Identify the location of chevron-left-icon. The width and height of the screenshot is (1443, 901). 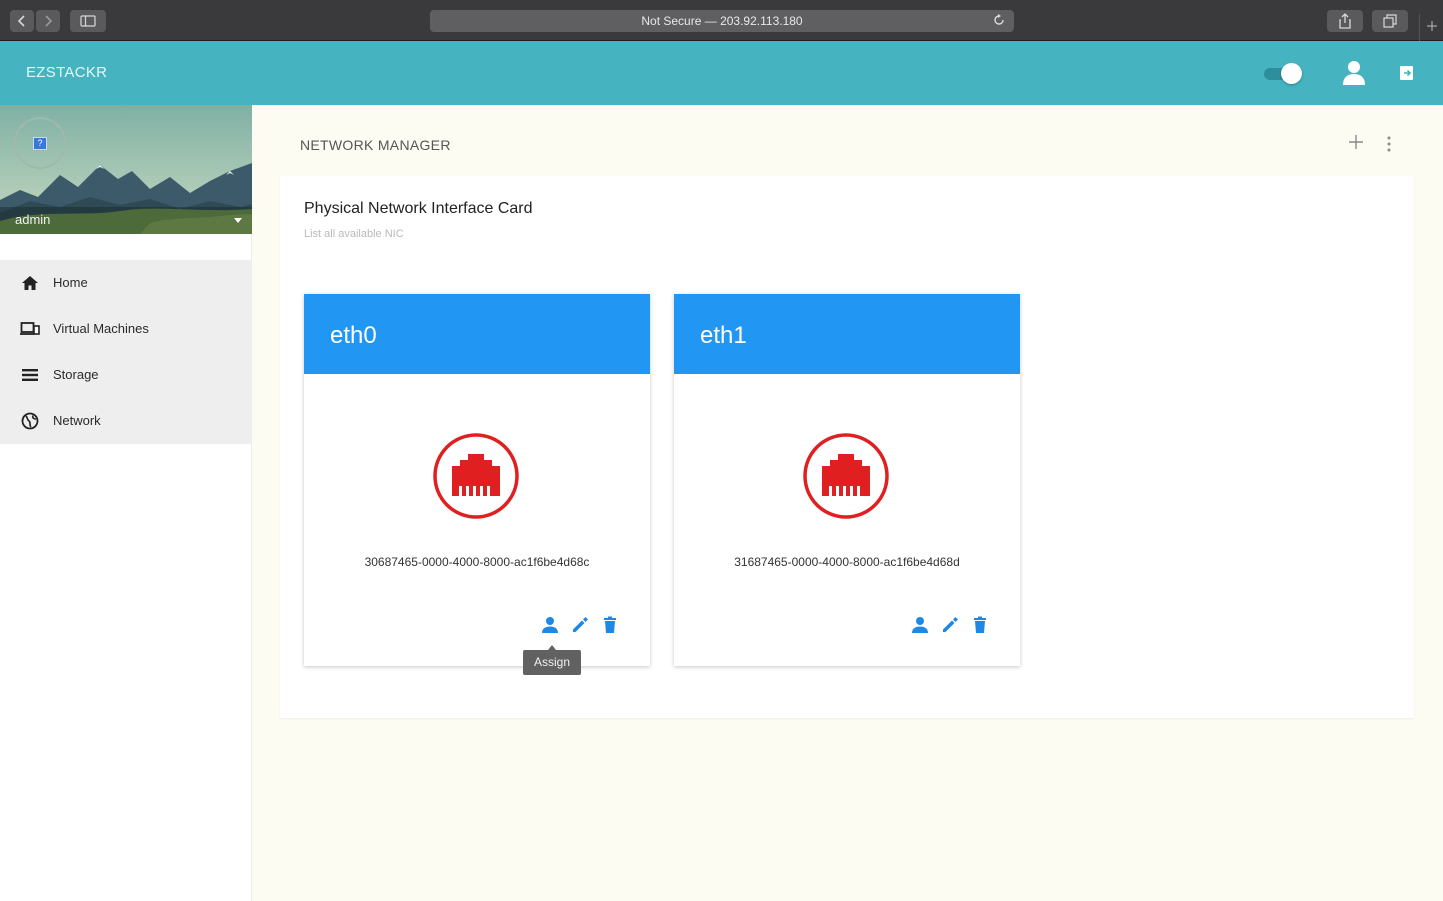
(21, 21).